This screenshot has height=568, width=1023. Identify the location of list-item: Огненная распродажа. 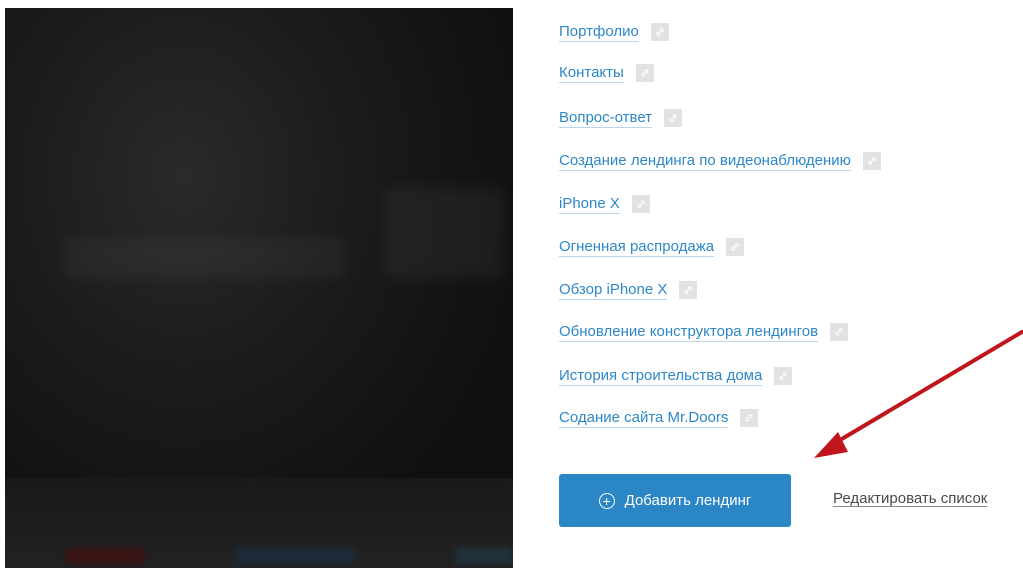
(652, 247).